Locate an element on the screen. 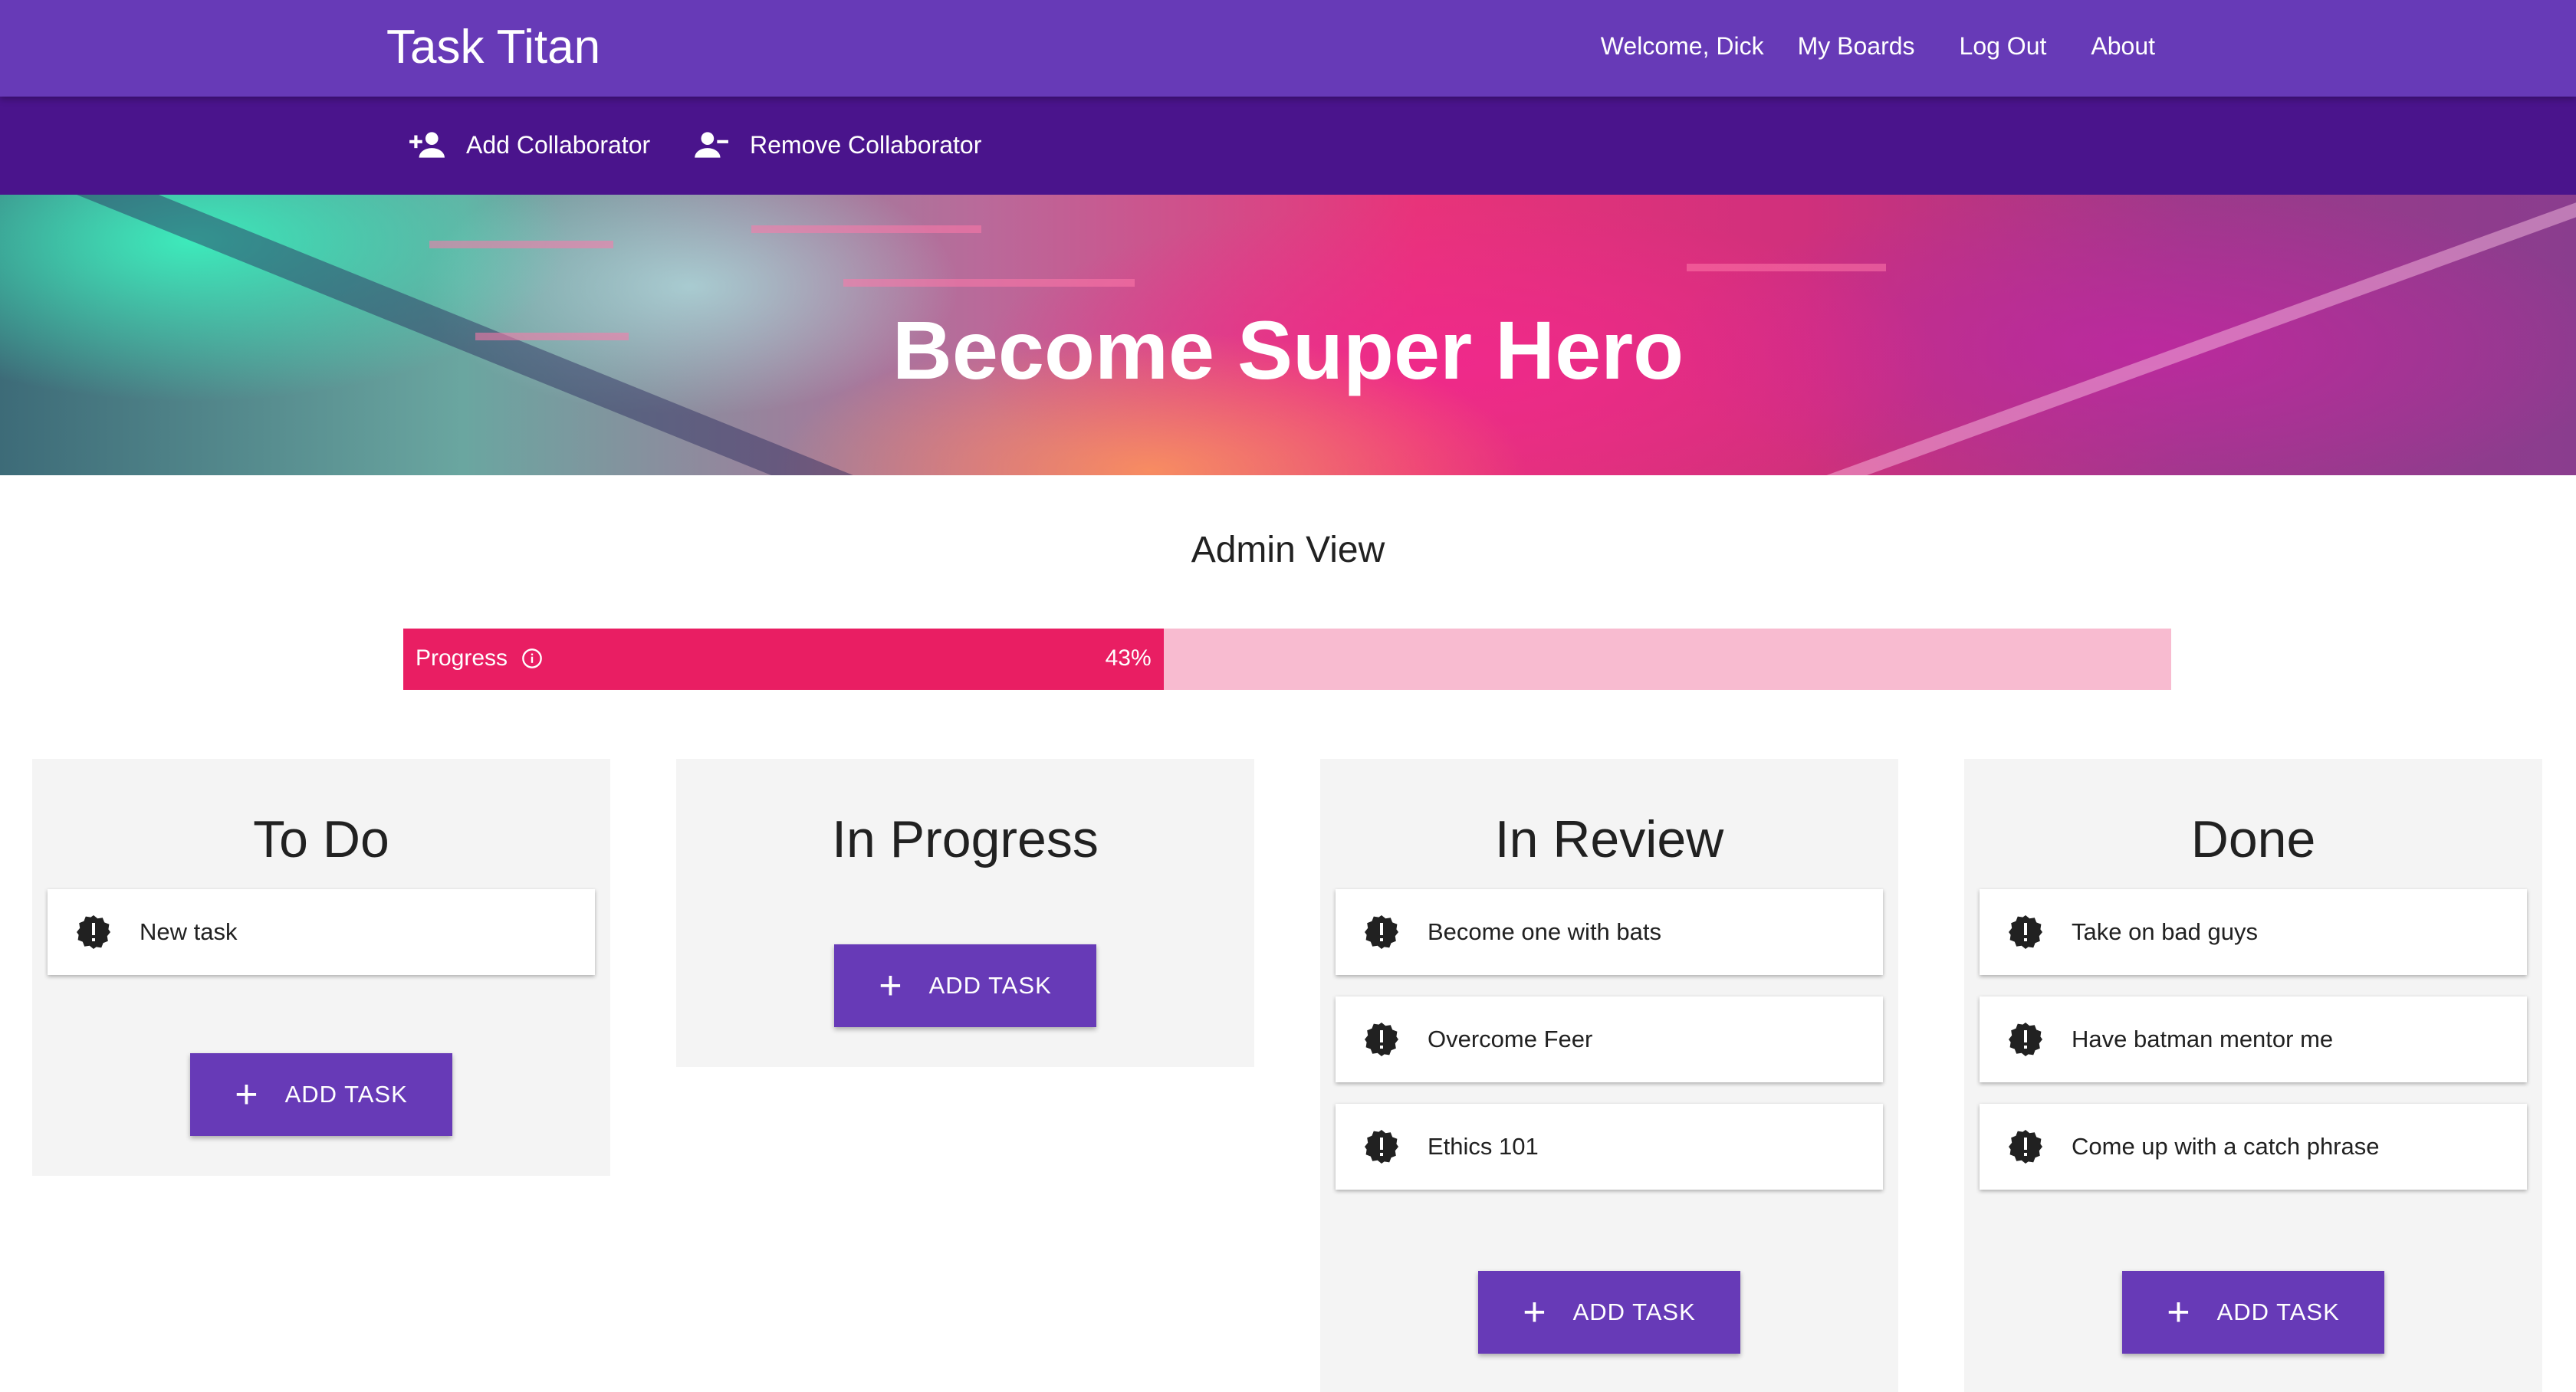 The width and height of the screenshot is (2576, 1392). column-title: Done is located at coordinates (2253, 839).